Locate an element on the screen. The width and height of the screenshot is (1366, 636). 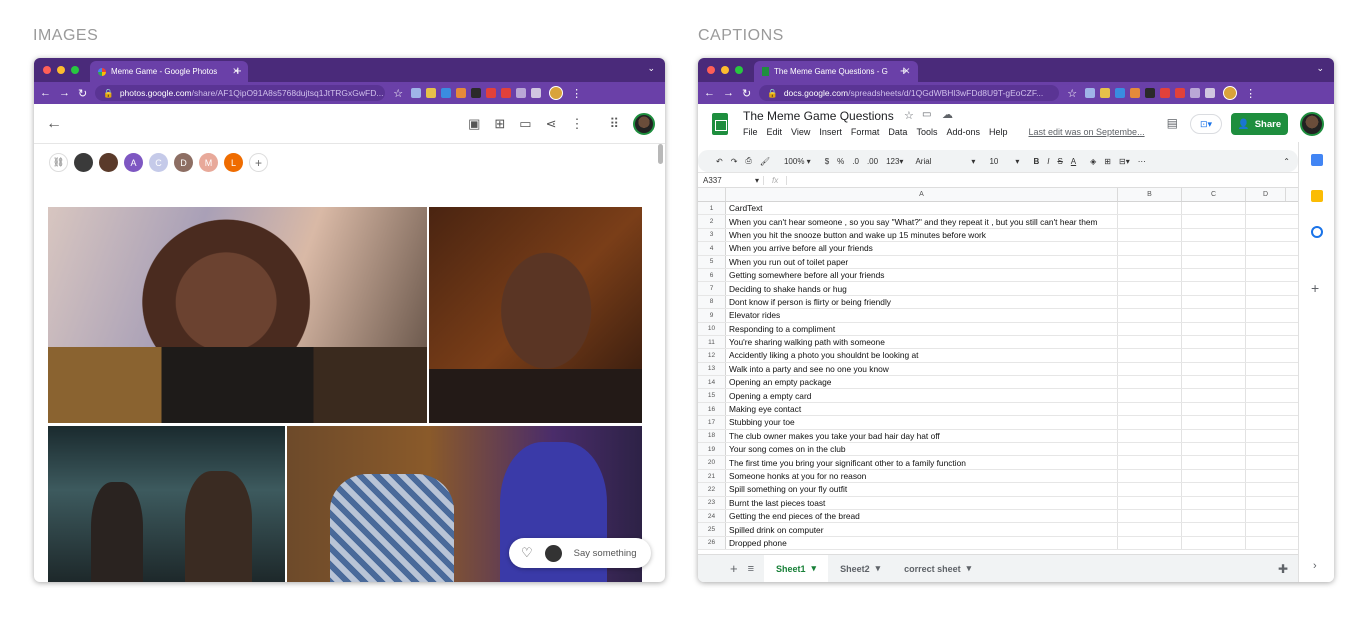
close-window-button is located at coordinates (711, 70).